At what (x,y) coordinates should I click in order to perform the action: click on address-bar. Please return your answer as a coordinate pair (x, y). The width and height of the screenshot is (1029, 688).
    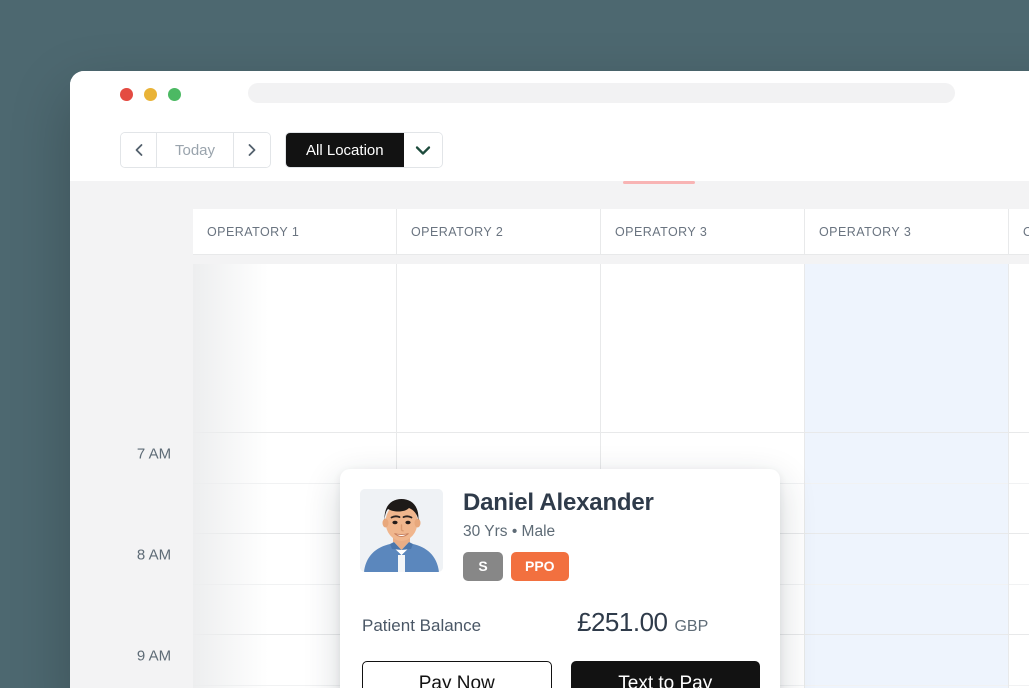
    Looking at the image, I should click on (601, 93).